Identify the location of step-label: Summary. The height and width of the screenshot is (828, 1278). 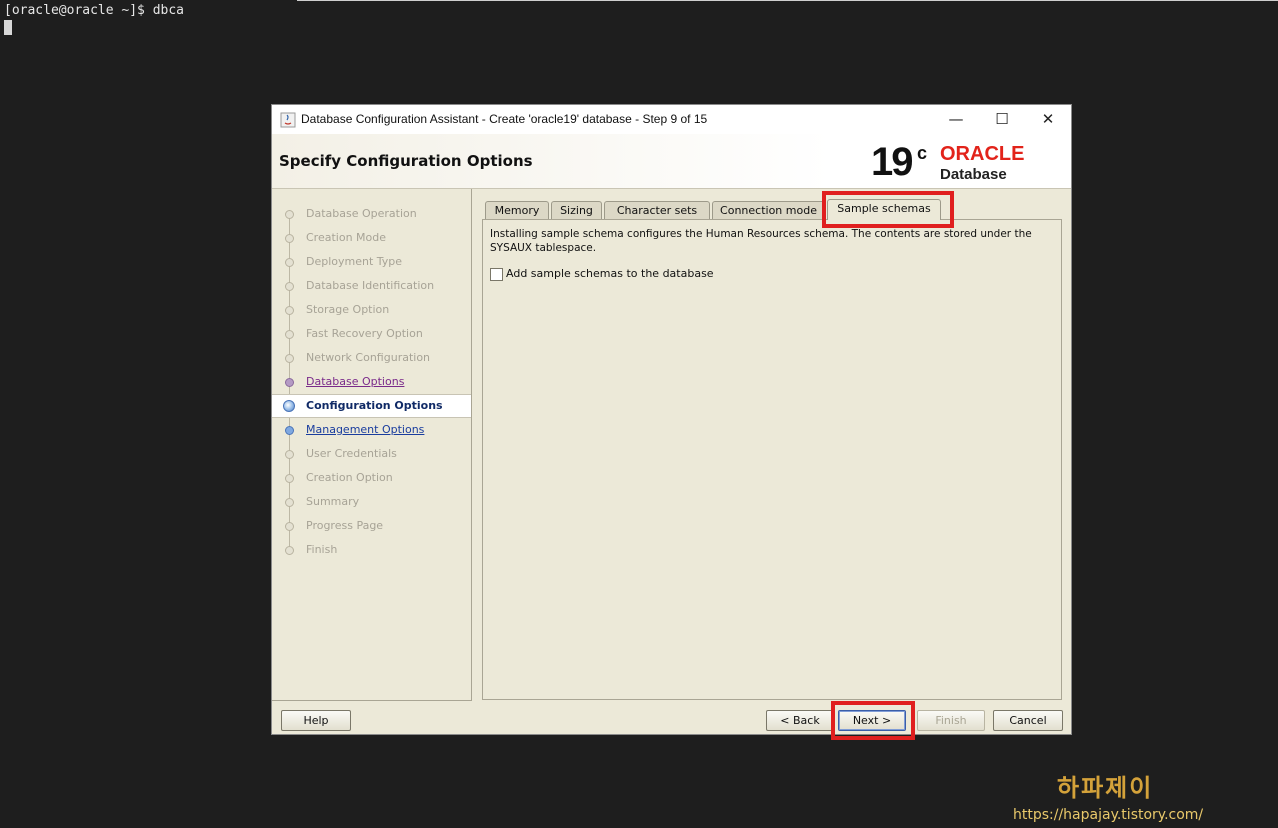
(333, 501).